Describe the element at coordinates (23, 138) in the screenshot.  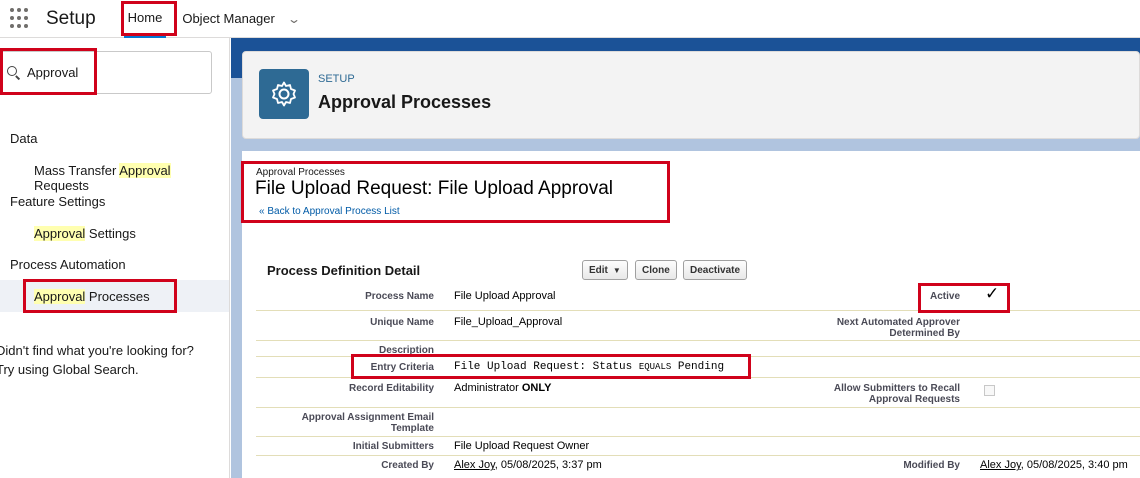
I see `tree-group-data: Data` at that location.